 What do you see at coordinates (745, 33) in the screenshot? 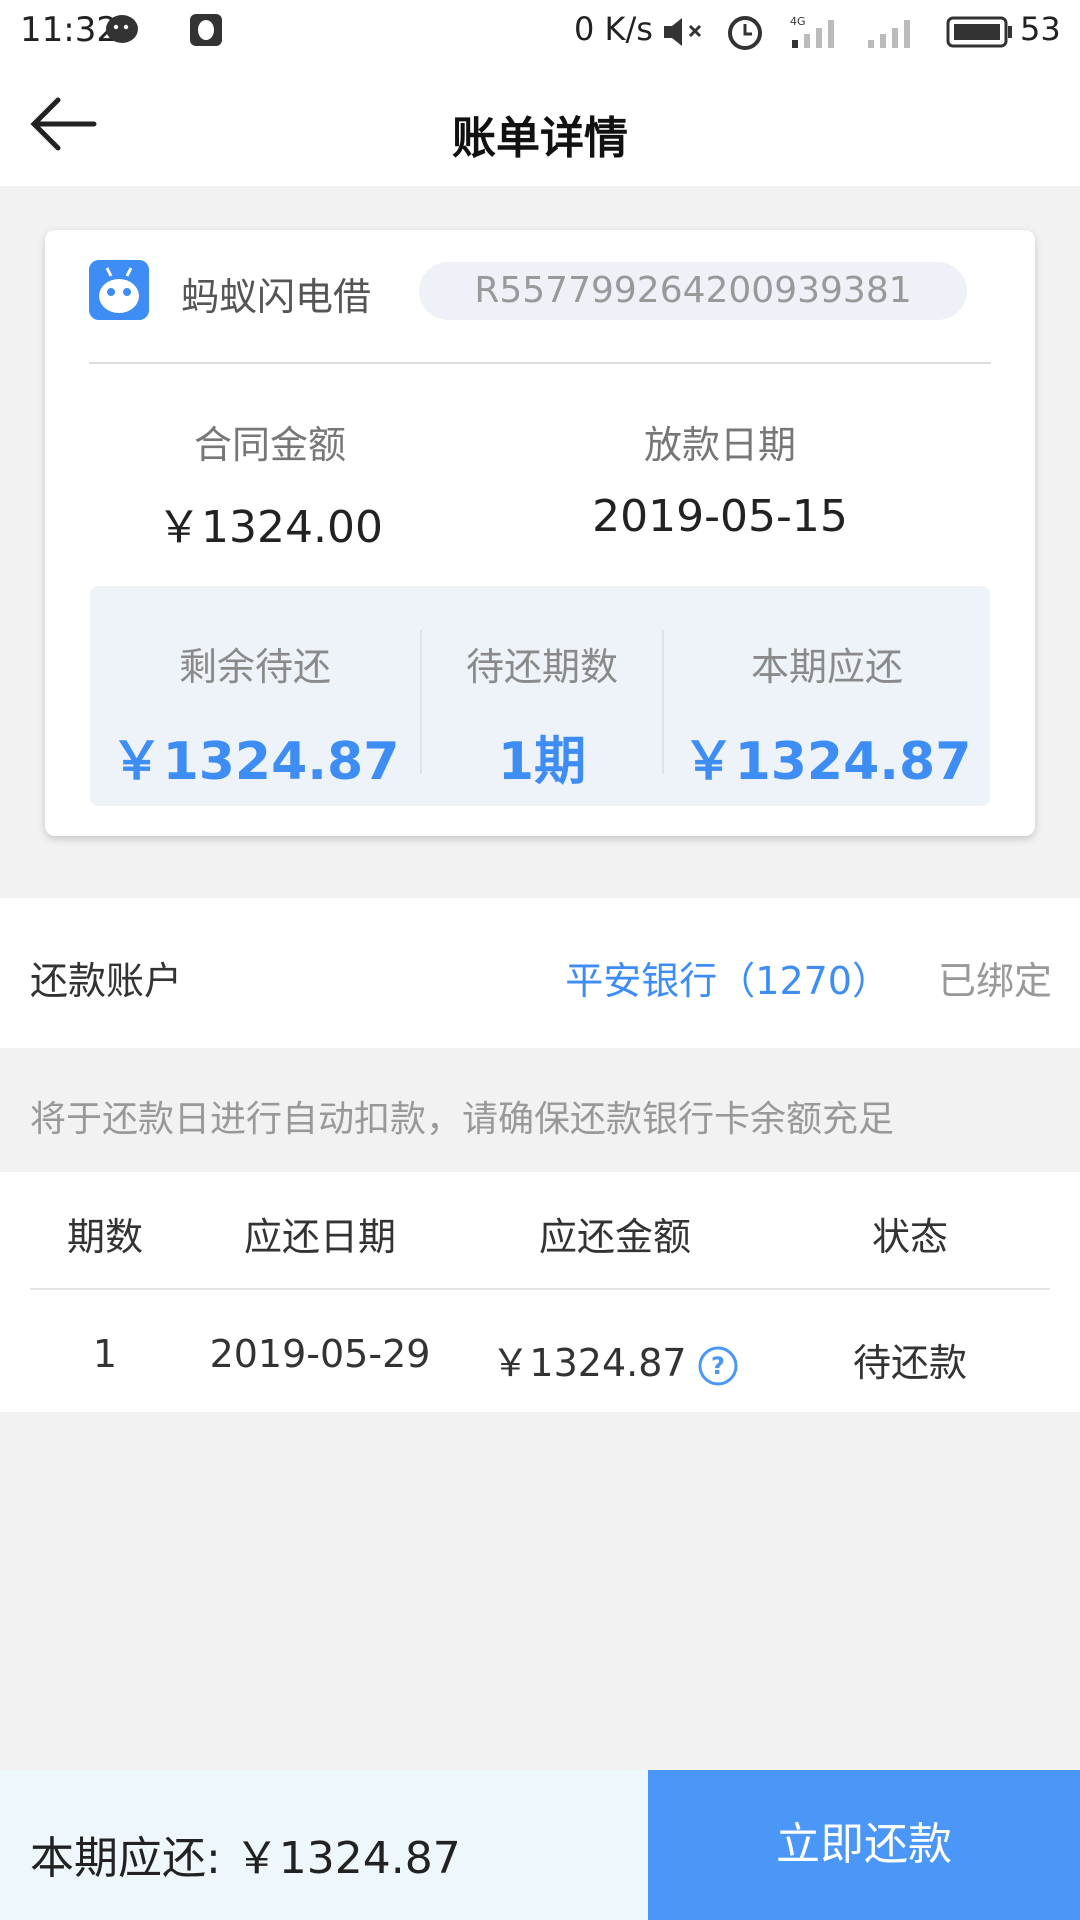
I see `alarm-icon` at bounding box center [745, 33].